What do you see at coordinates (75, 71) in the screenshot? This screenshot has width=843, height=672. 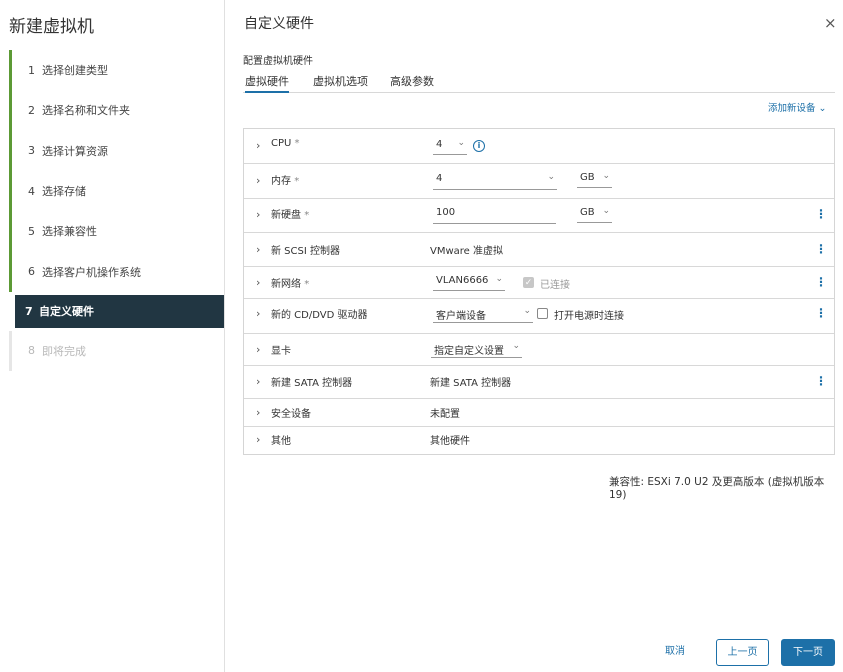 I see `step-label: 选择创建类型` at bounding box center [75, 71].